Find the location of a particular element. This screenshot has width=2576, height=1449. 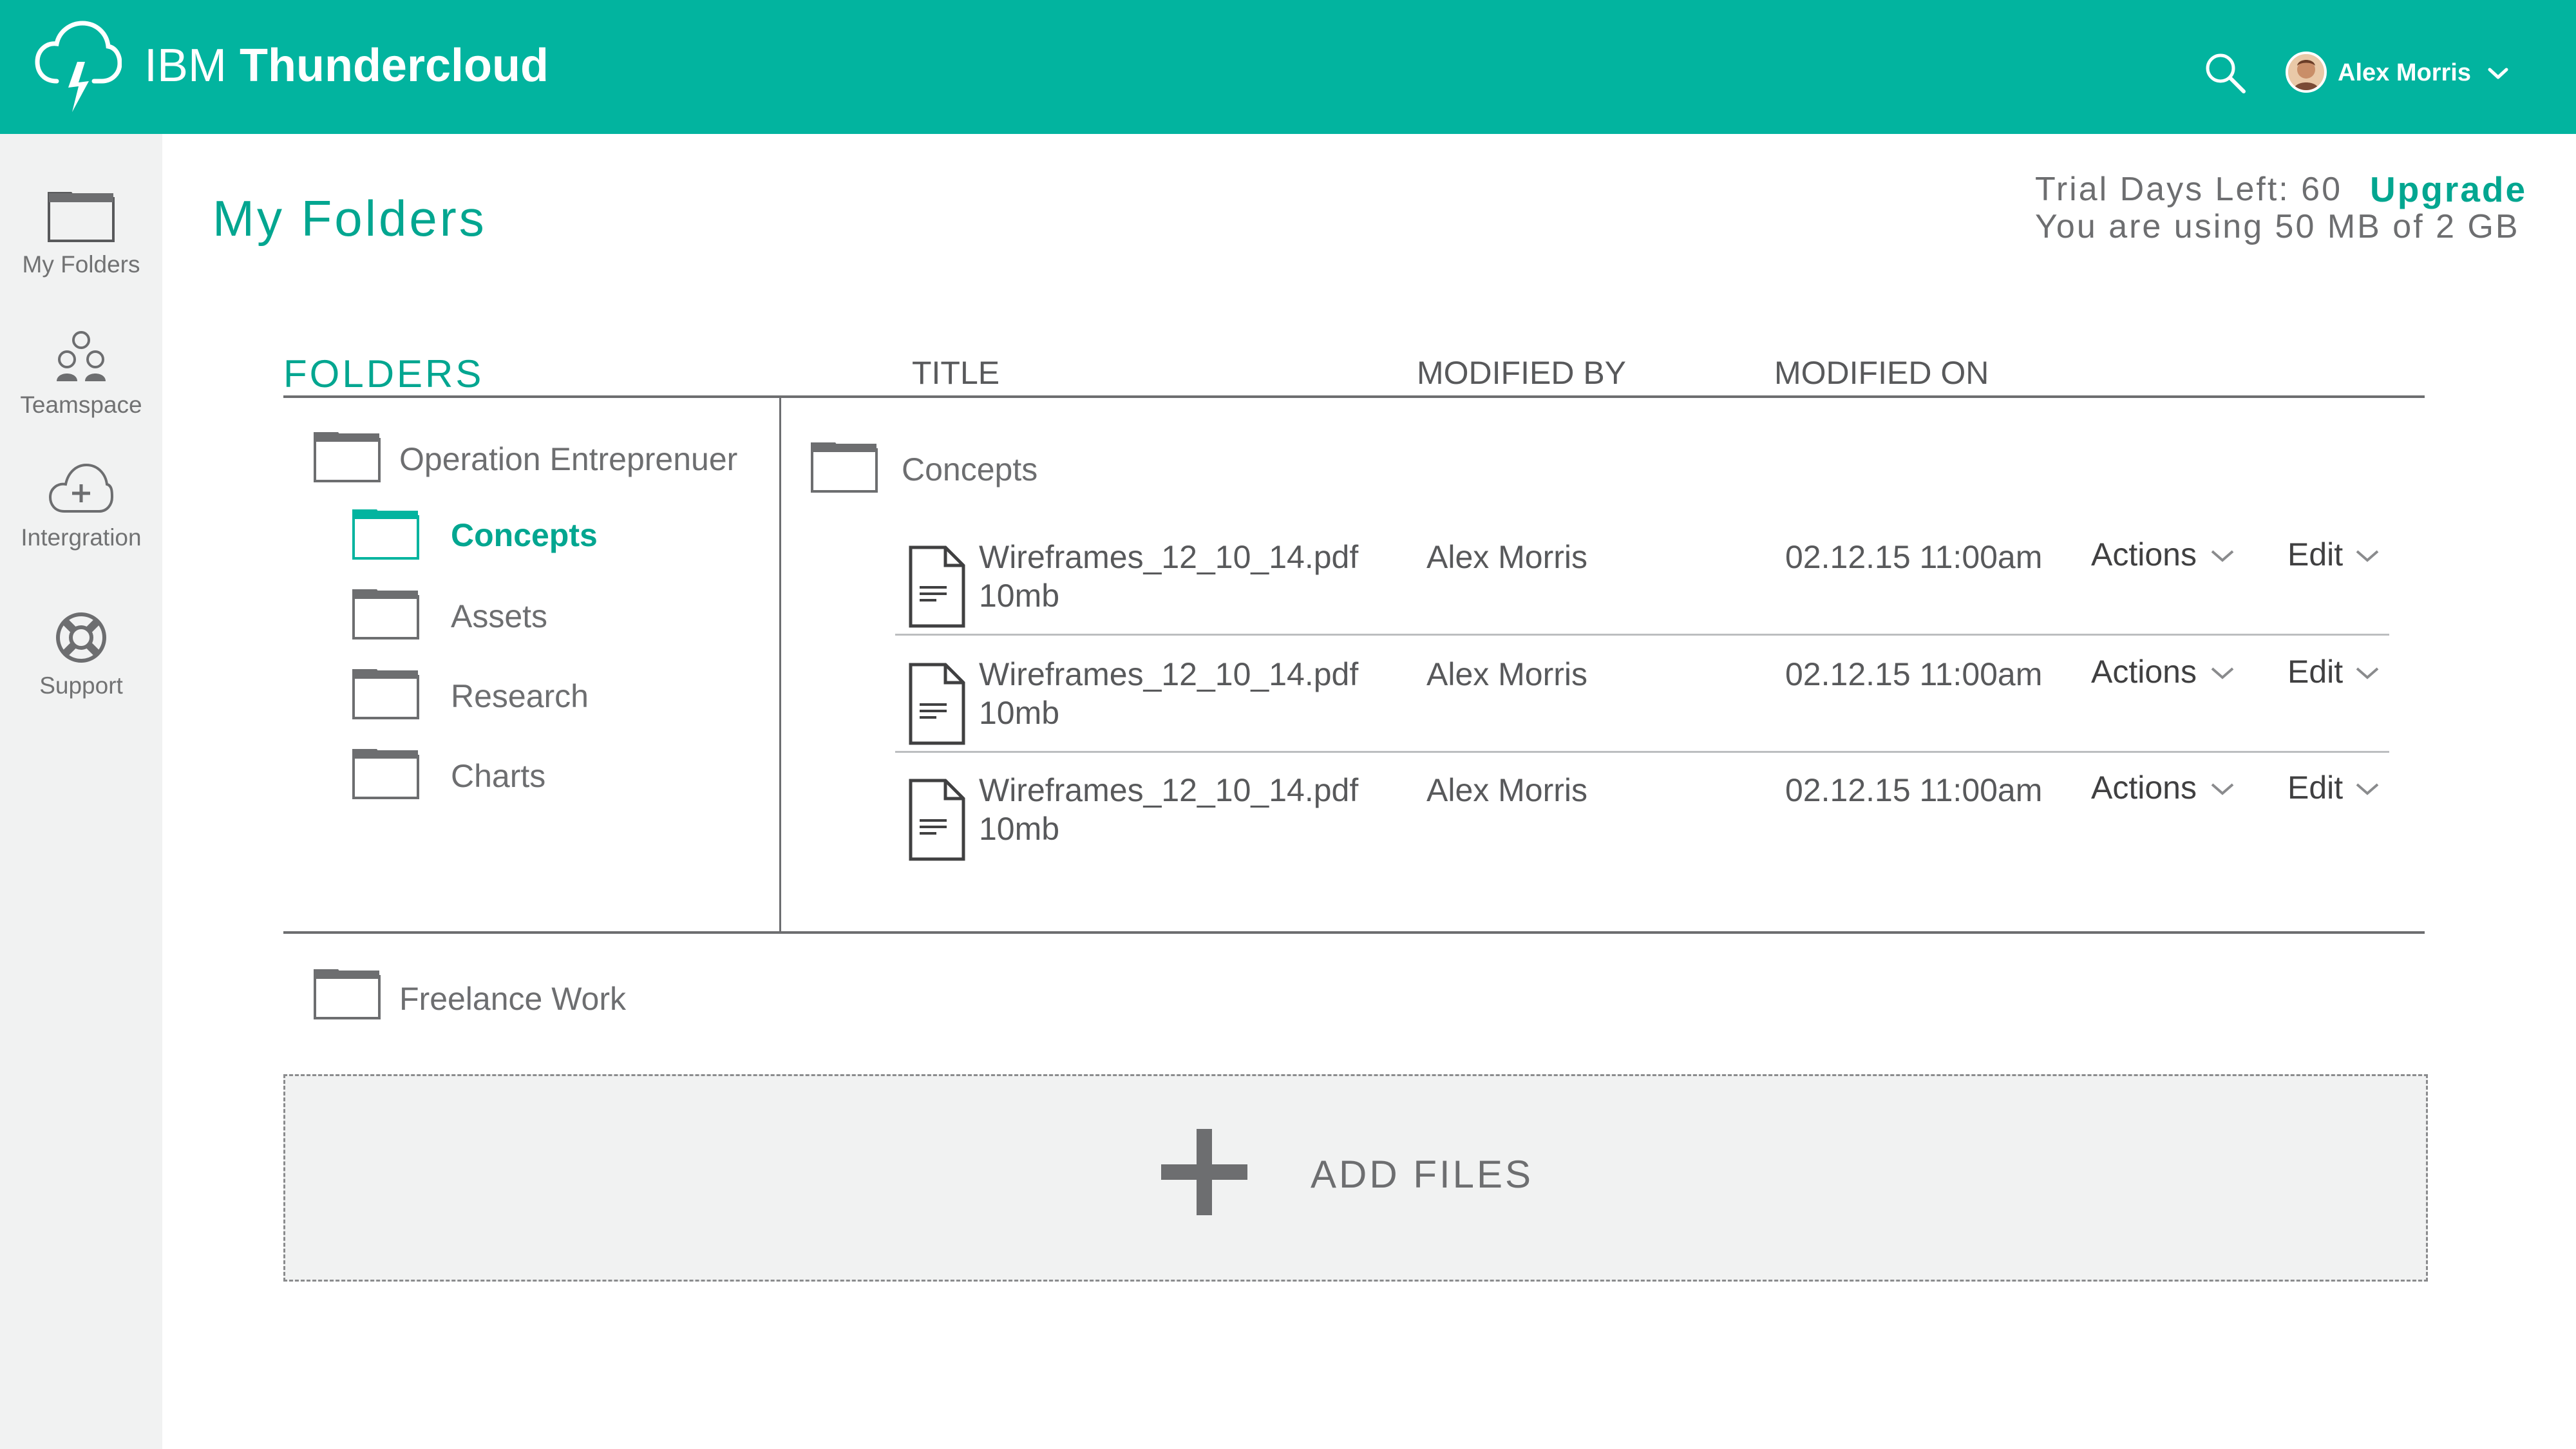

section-divider is located at coordinates (1354, 933).